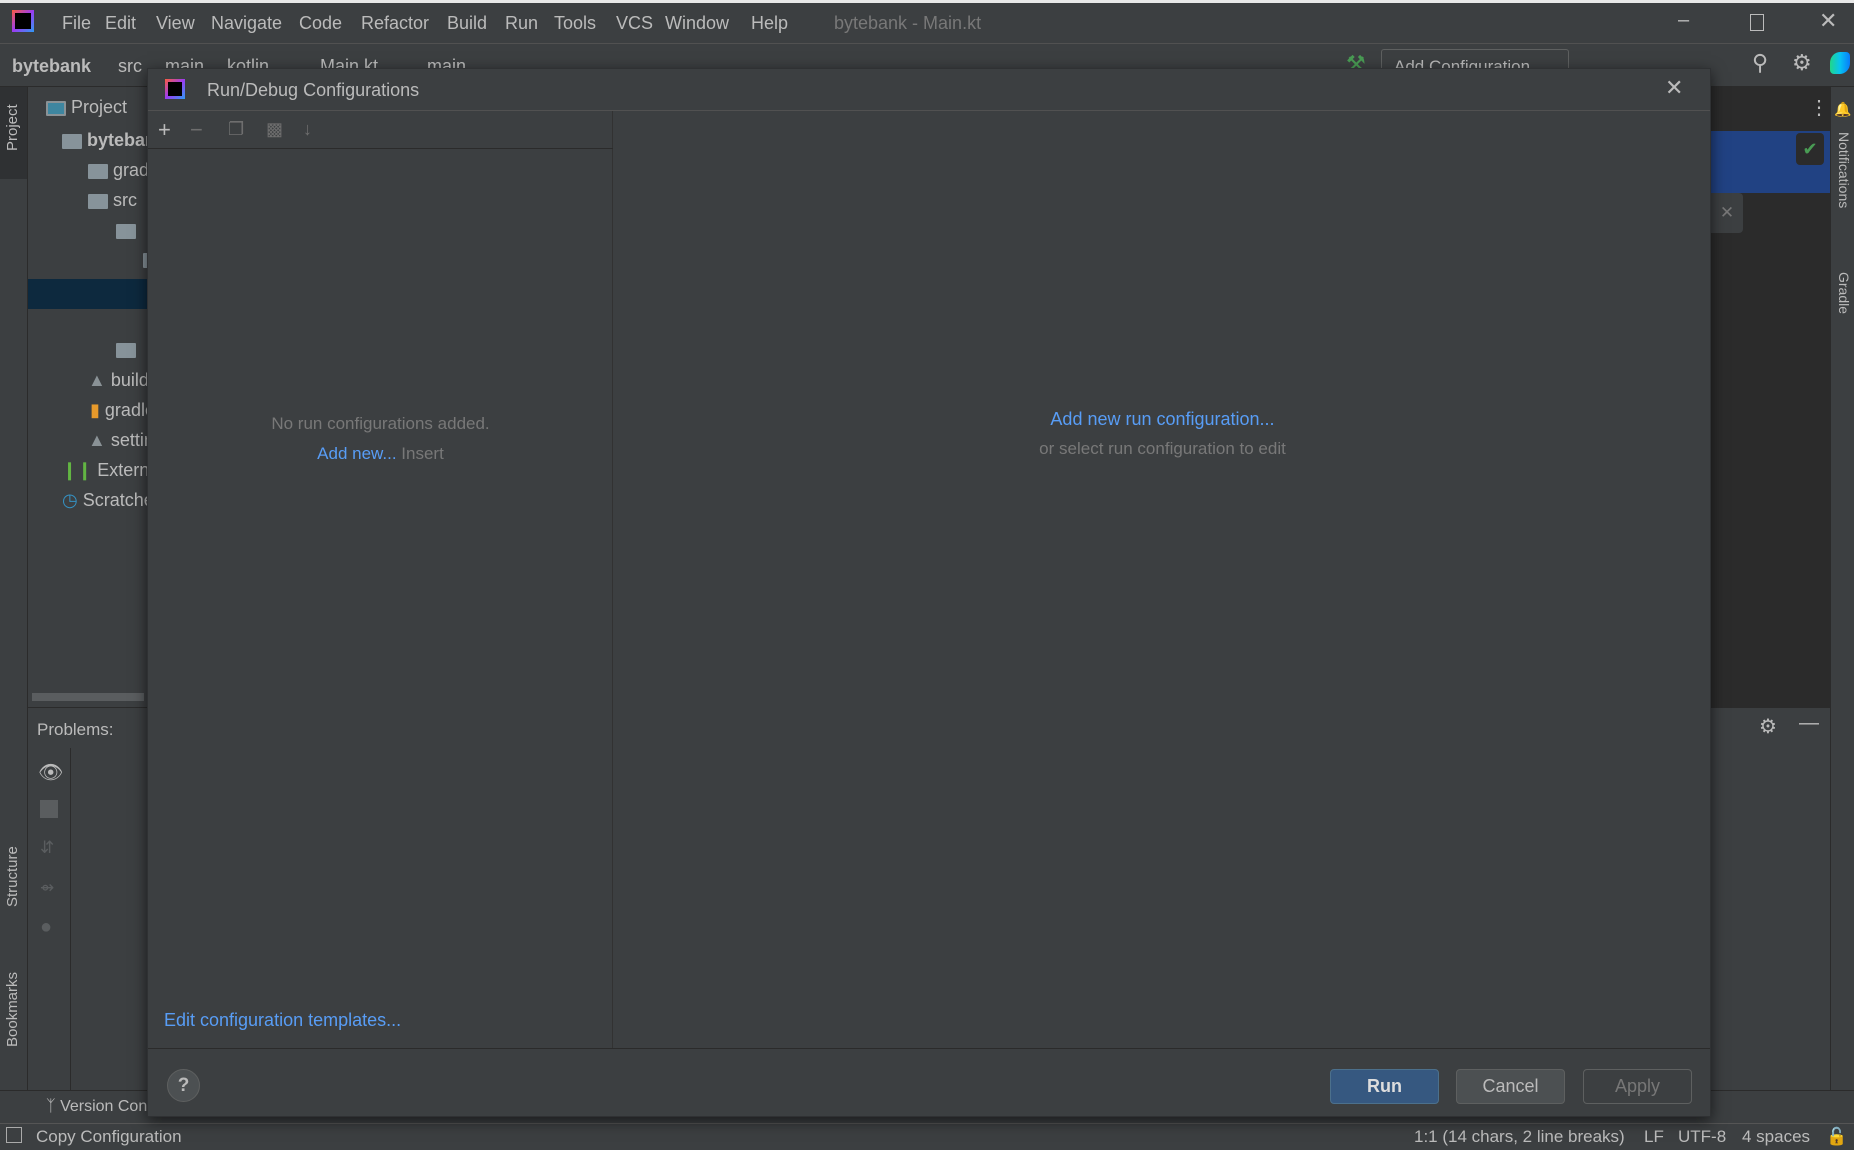 Image resolution: width=1854 pixels, height=1150 pixels. What do you see at coordinates (380, 130) in the screenshot?
I see `configurations-toolbar: + − ❐ ▩ ↓` at bounding box center [380, 130].